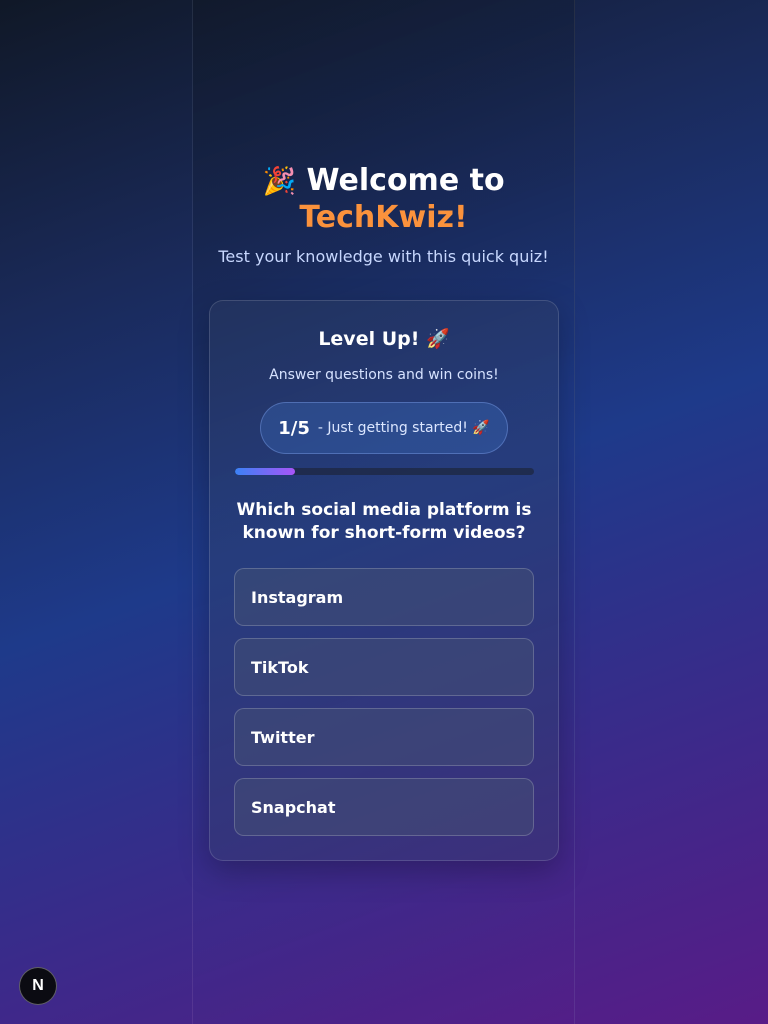  What do you see at coordinates (384, 375) in the screenshot?
I see `card-subtitle: Answer questions and win coins!` at bounding box center [384, 375].